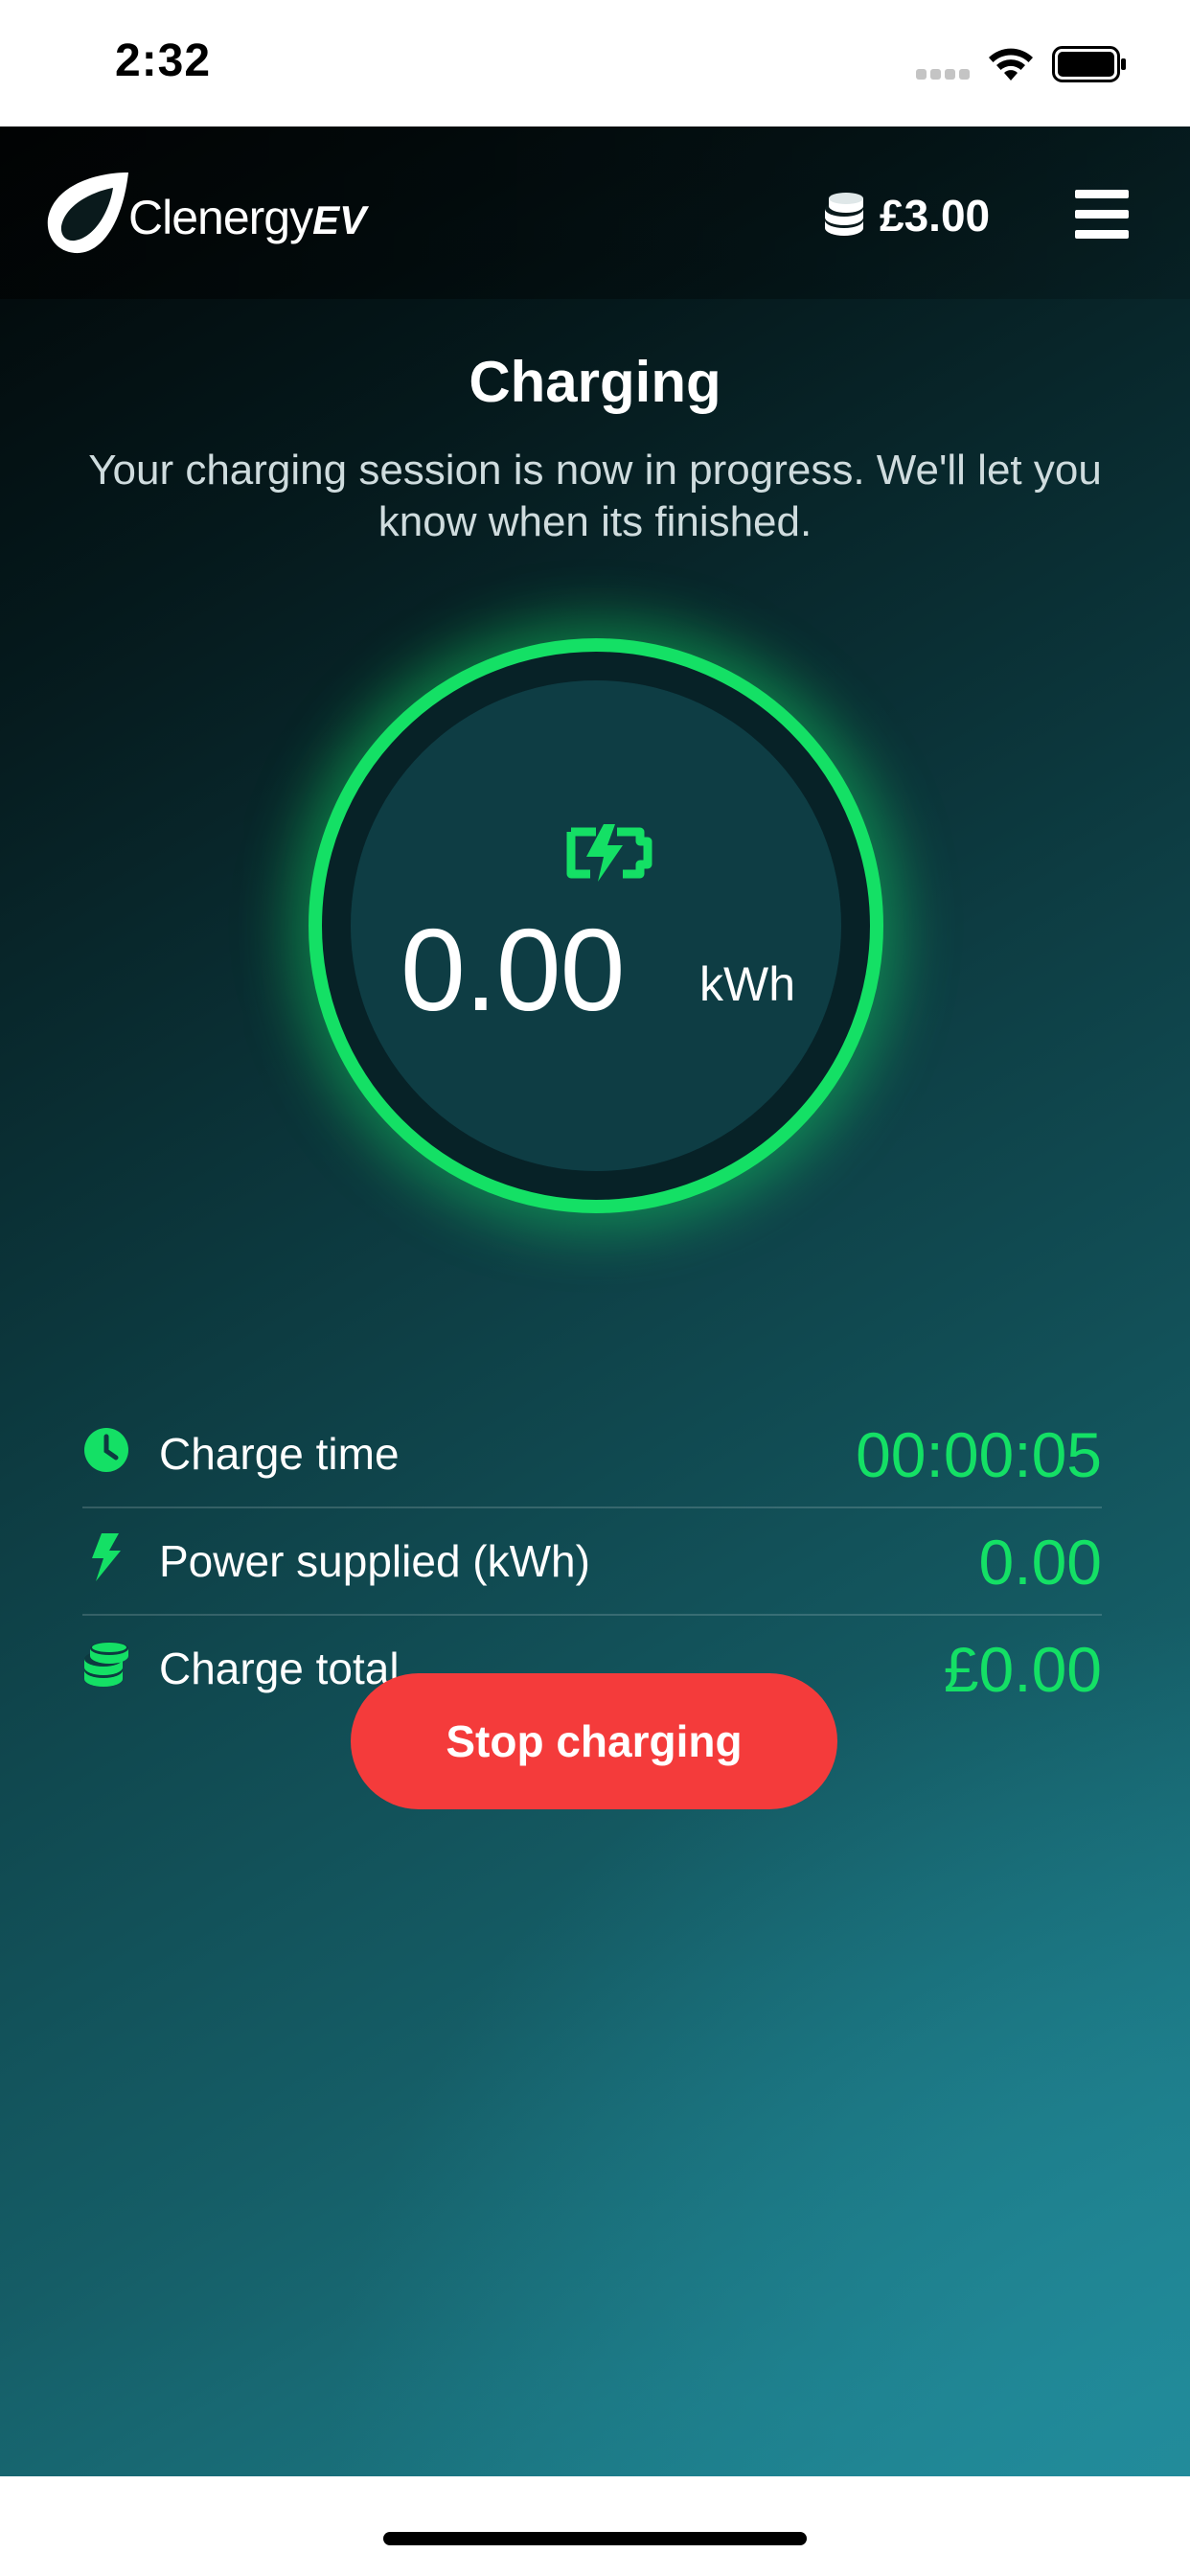 The width and height of the screenshot is (1190, 2576). Describe the element at coordinates (106, 1450) in the screenshot. I see `clock-icon` at that location.